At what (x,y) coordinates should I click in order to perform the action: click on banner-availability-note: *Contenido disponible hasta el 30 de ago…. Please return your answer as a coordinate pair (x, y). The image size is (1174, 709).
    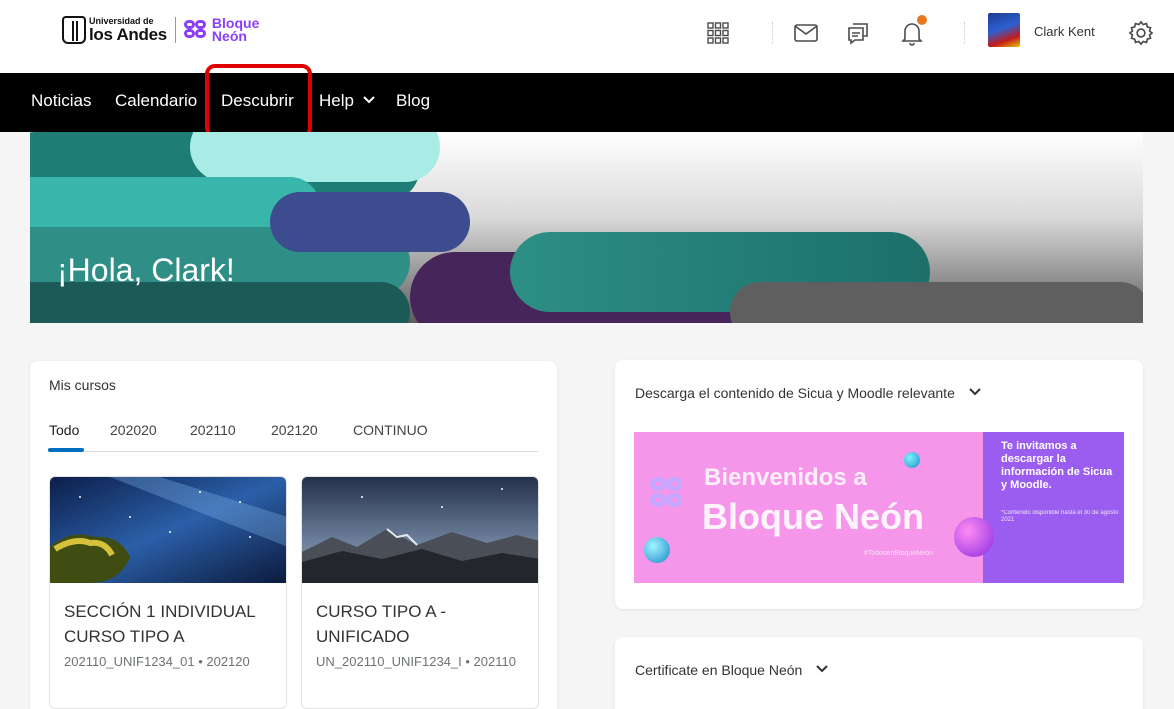
    Looking at the image, I should click on (1060, 516).